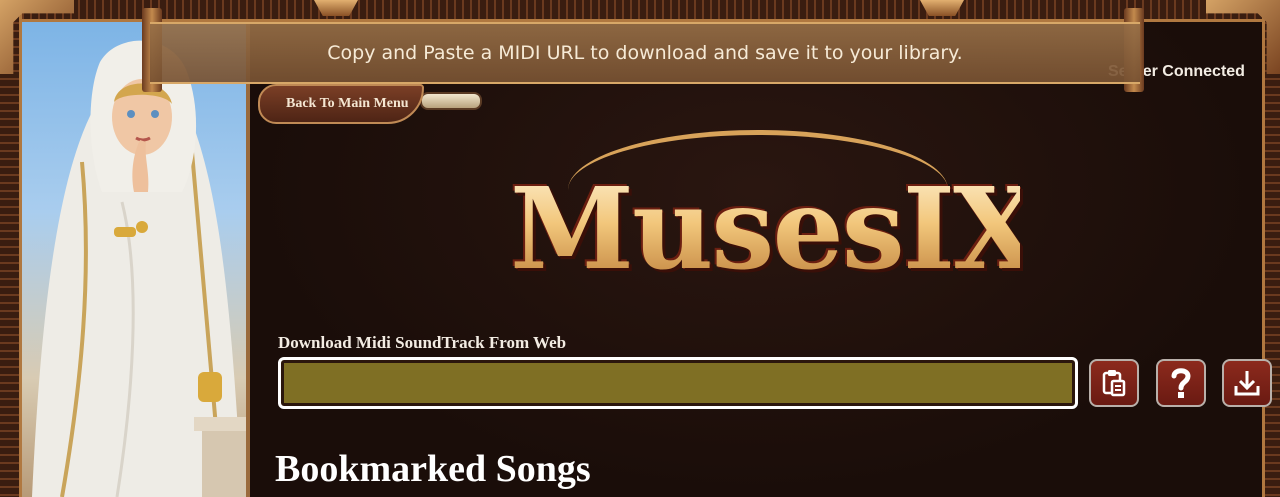 The width and height of the screenshot is (1280, 497). Describe the element at coordinates (347, 103) in the screenshot. I see `back-button-label: Back To Main Menu` at that location.